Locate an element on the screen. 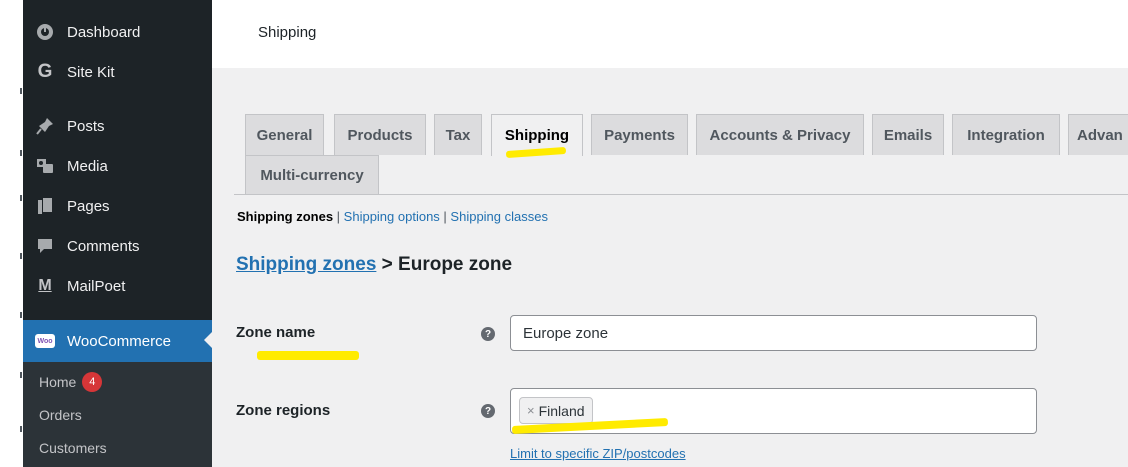  remove-token-icon: × is located at coordinates (531, 410).